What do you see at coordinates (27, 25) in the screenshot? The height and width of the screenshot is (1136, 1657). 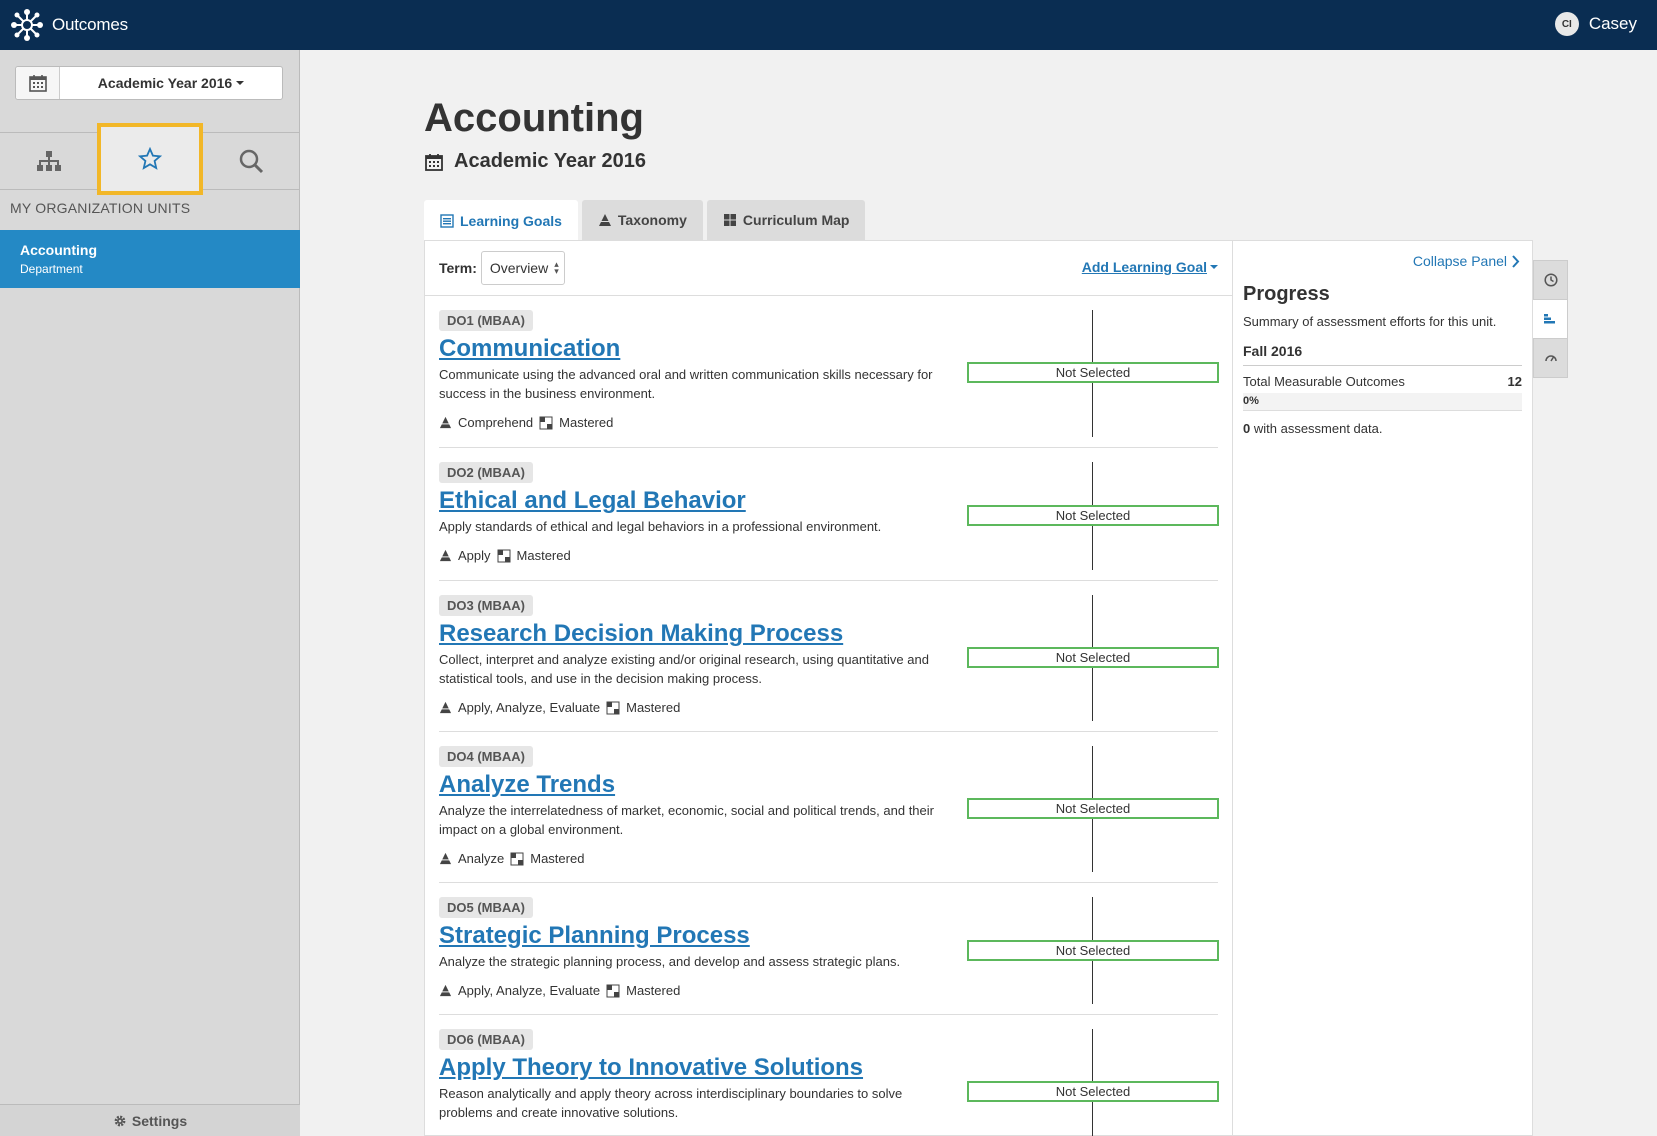 I see `outcomes-logo-icon` at bounding box center [27, 25].